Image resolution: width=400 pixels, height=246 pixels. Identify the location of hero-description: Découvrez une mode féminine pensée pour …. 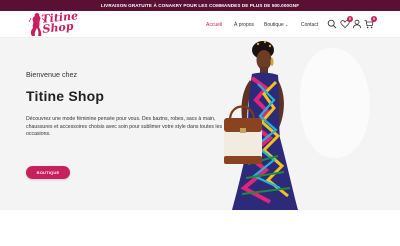
(124, 127).